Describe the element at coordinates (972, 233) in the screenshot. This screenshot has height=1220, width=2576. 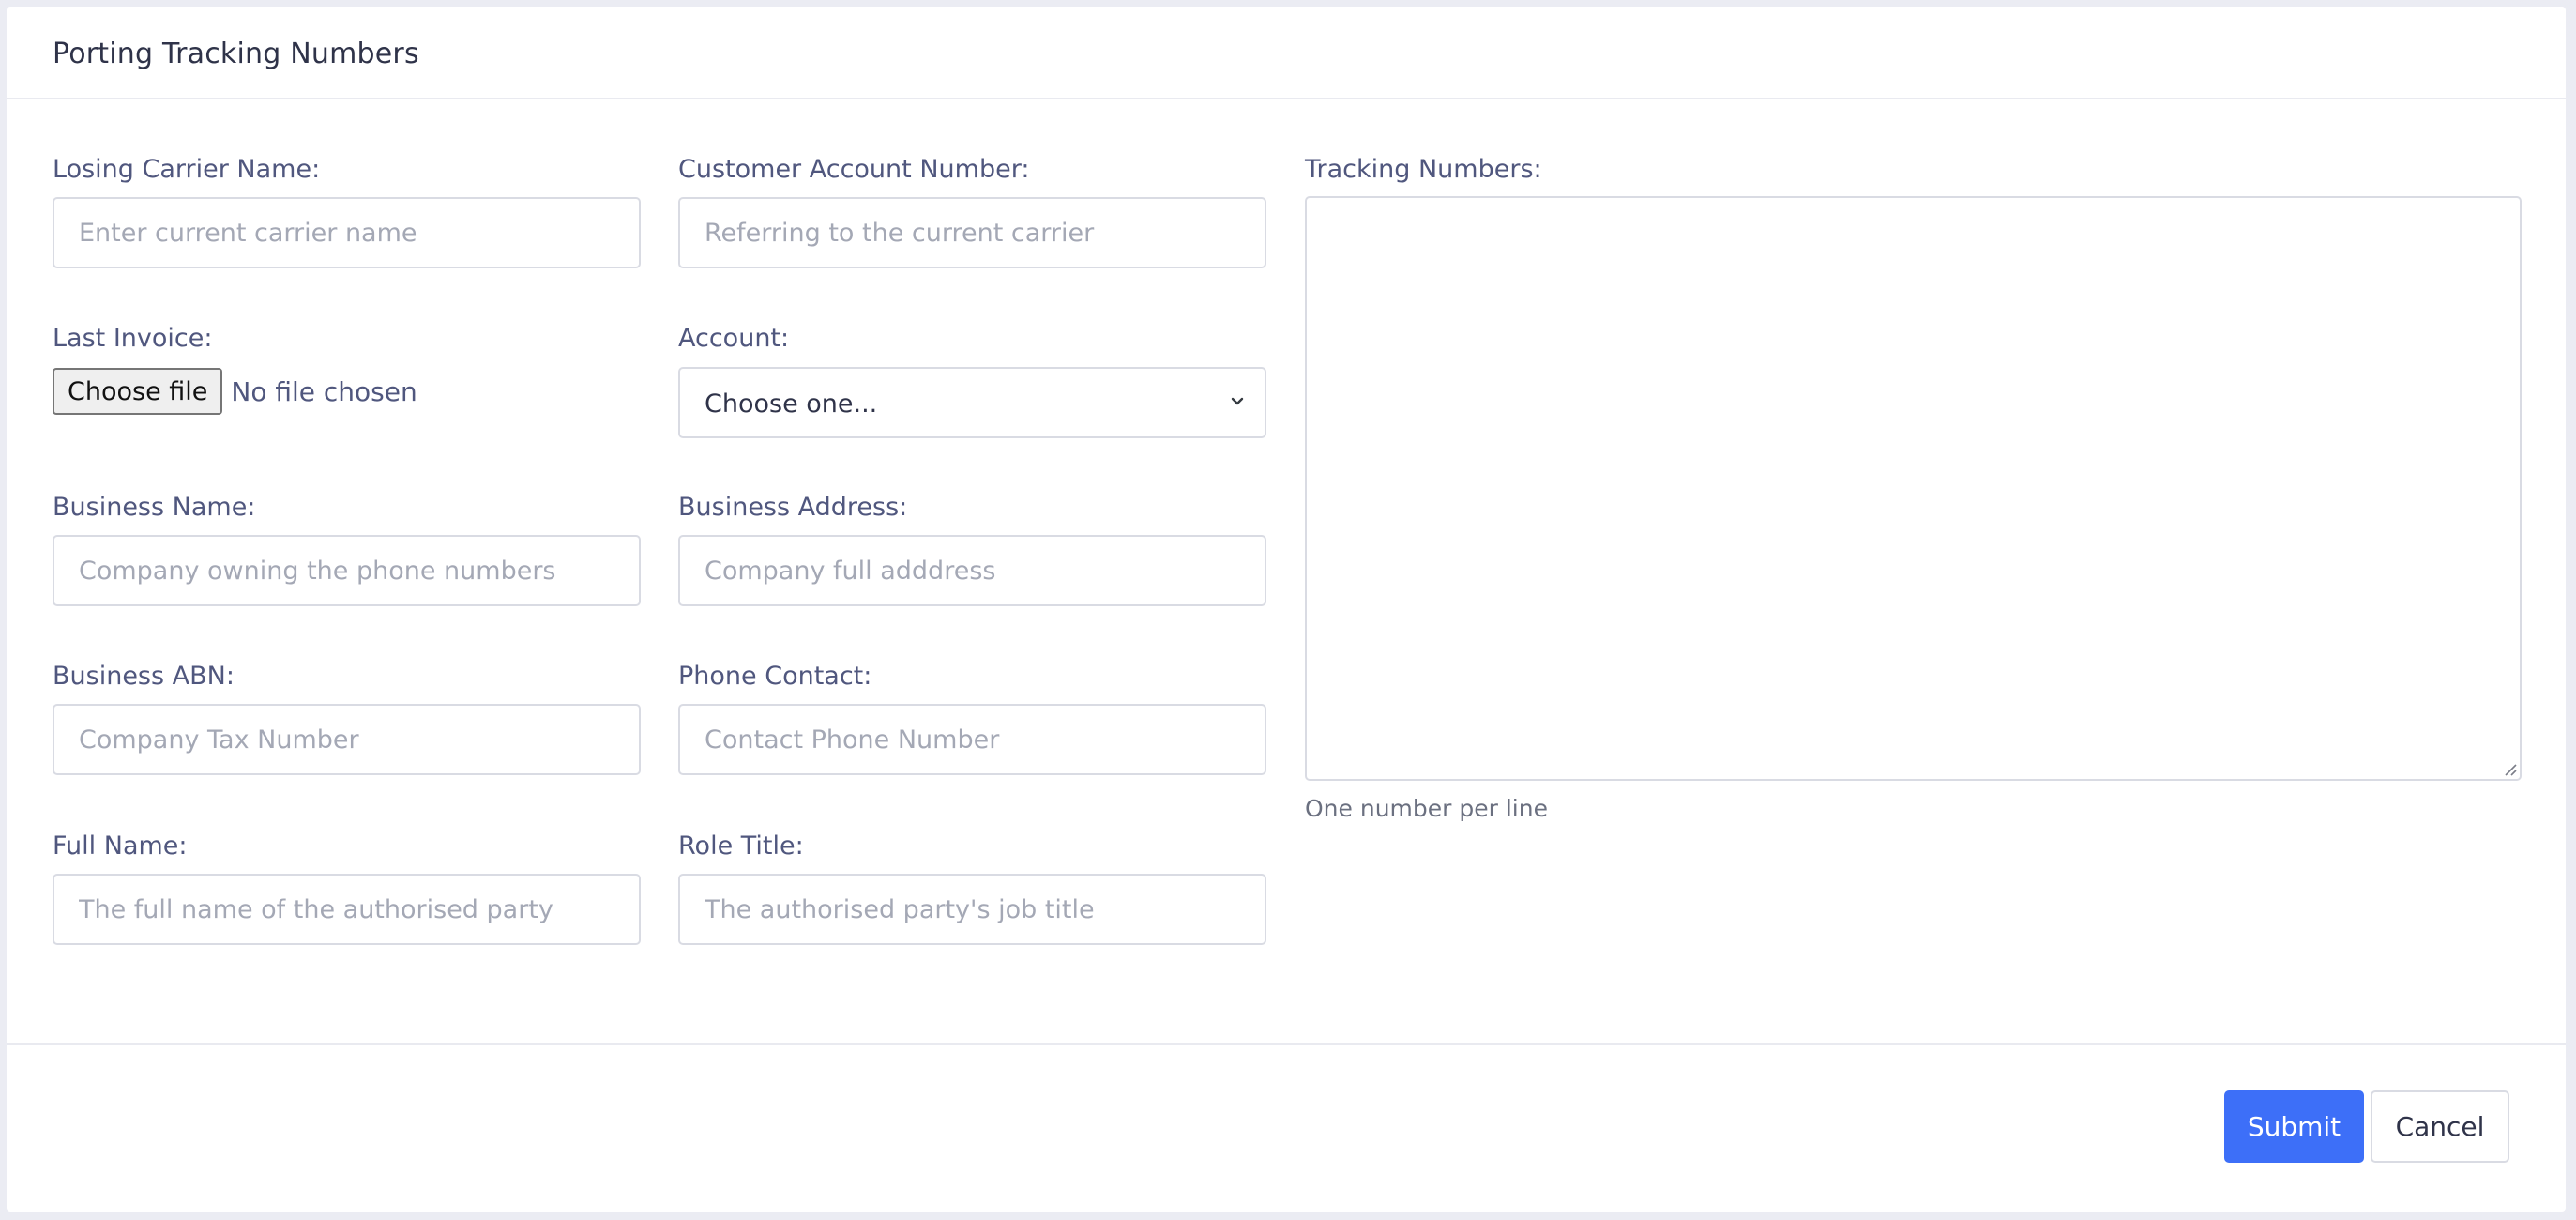
I see `customer-account-input` at that location.